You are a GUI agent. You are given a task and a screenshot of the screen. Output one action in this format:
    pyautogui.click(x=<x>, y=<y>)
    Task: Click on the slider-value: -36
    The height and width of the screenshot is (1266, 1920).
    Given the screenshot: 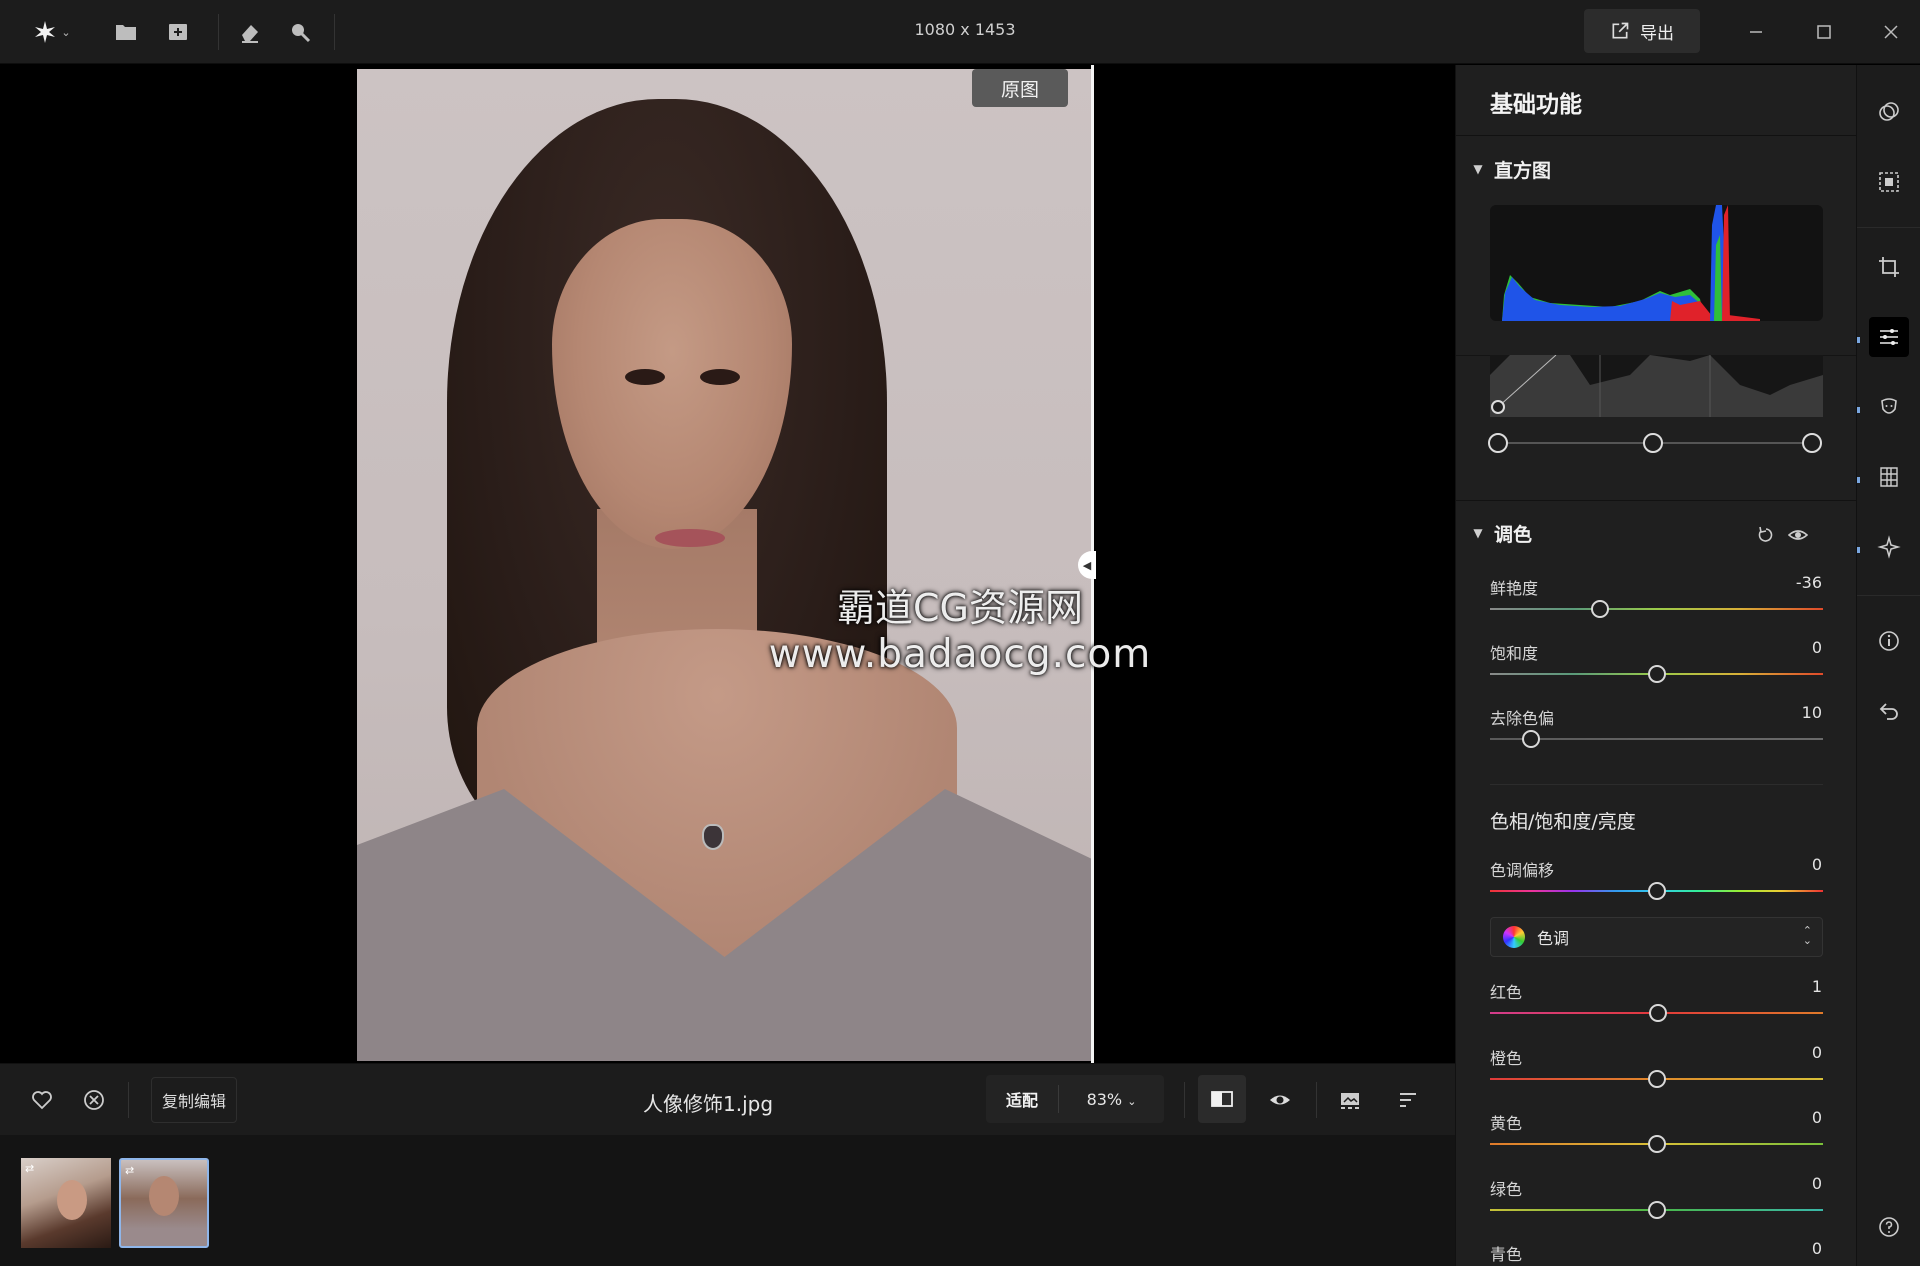 What is the action you would take?
    pyautogui.click(x=1809, y=582)
    